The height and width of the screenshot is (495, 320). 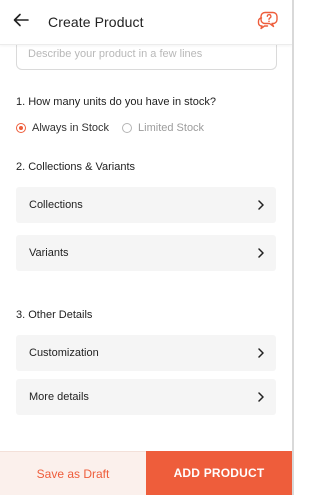 I want to click on app-header: Create Product, so click(x=146, y=22).